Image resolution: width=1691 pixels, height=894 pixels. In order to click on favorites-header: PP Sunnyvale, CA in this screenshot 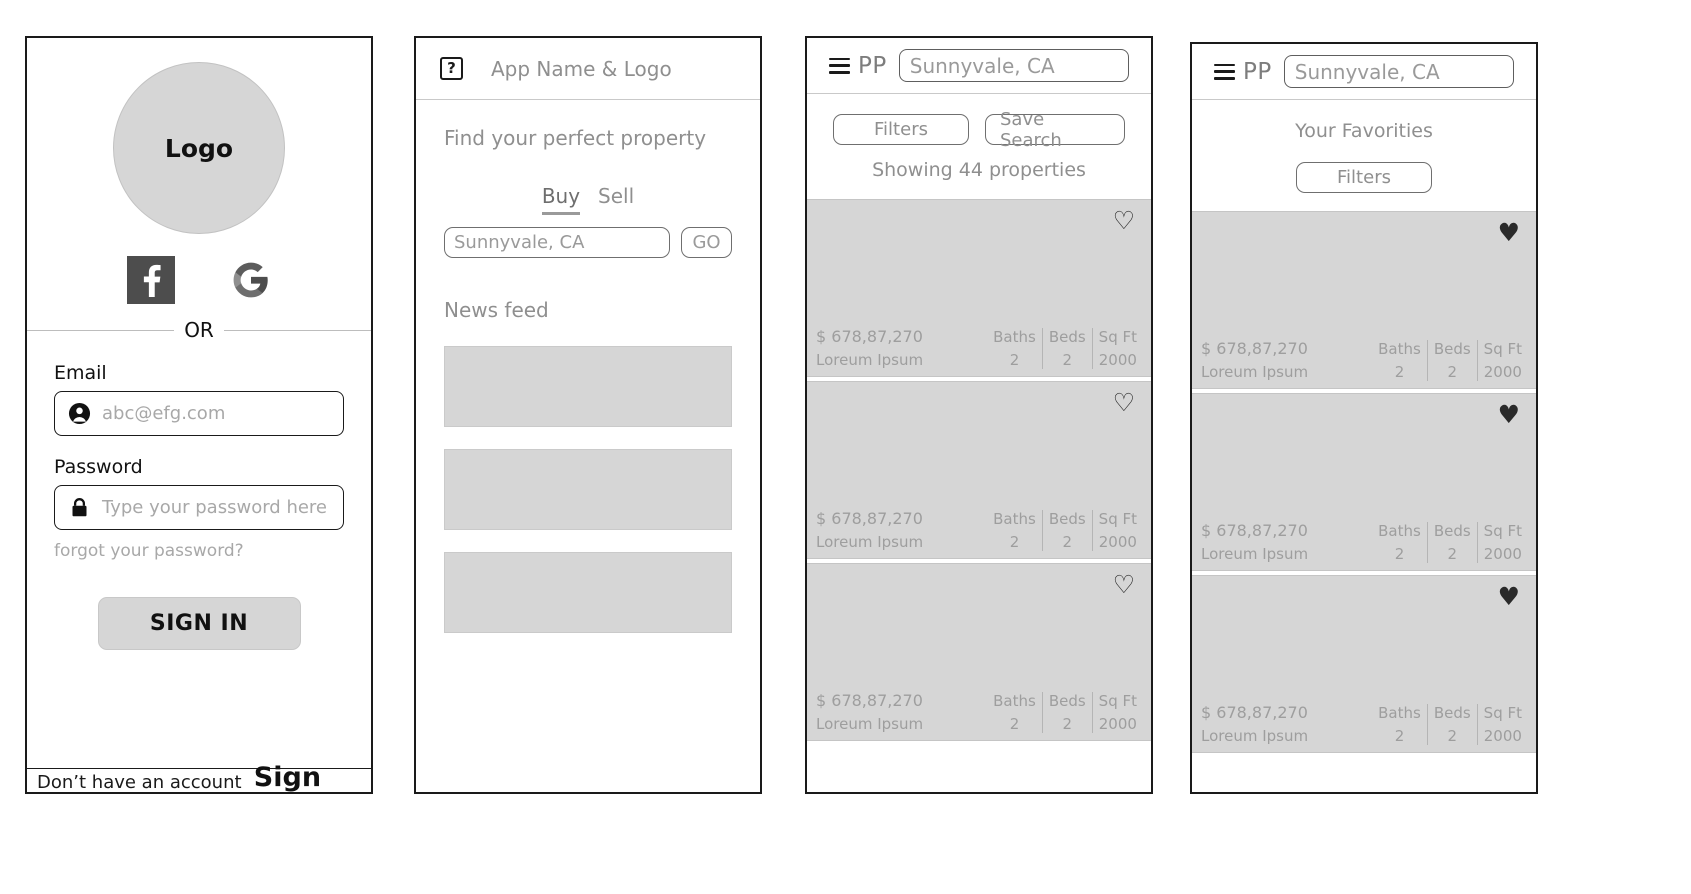, I will do `click(1364, 72)`.